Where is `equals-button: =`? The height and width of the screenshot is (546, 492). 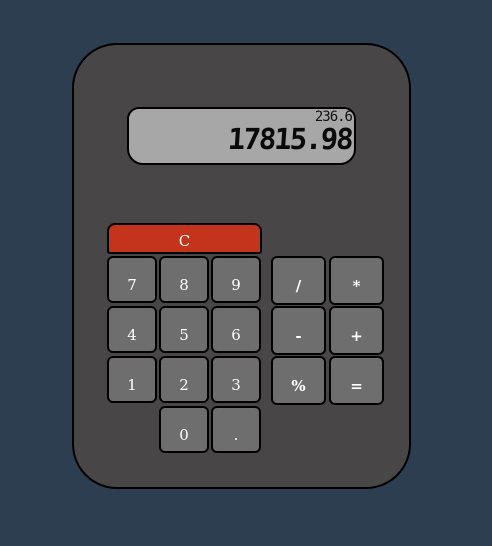
equals-button: = is located at coordinates (356, 380).